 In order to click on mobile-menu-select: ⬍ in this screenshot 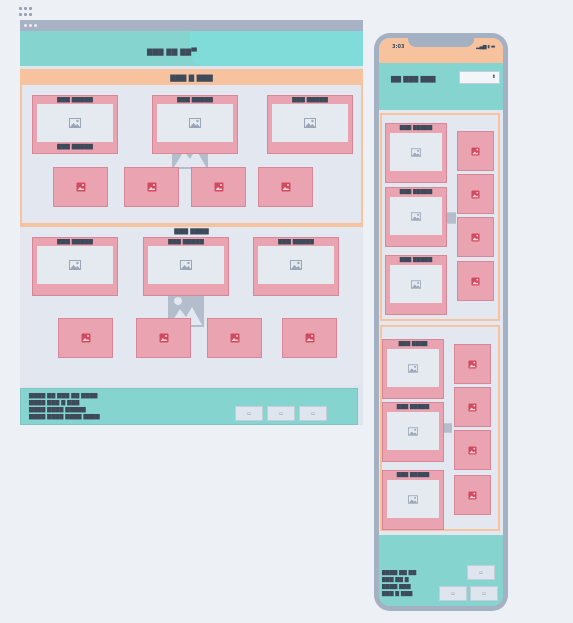, I will do `click(479, 77)`.